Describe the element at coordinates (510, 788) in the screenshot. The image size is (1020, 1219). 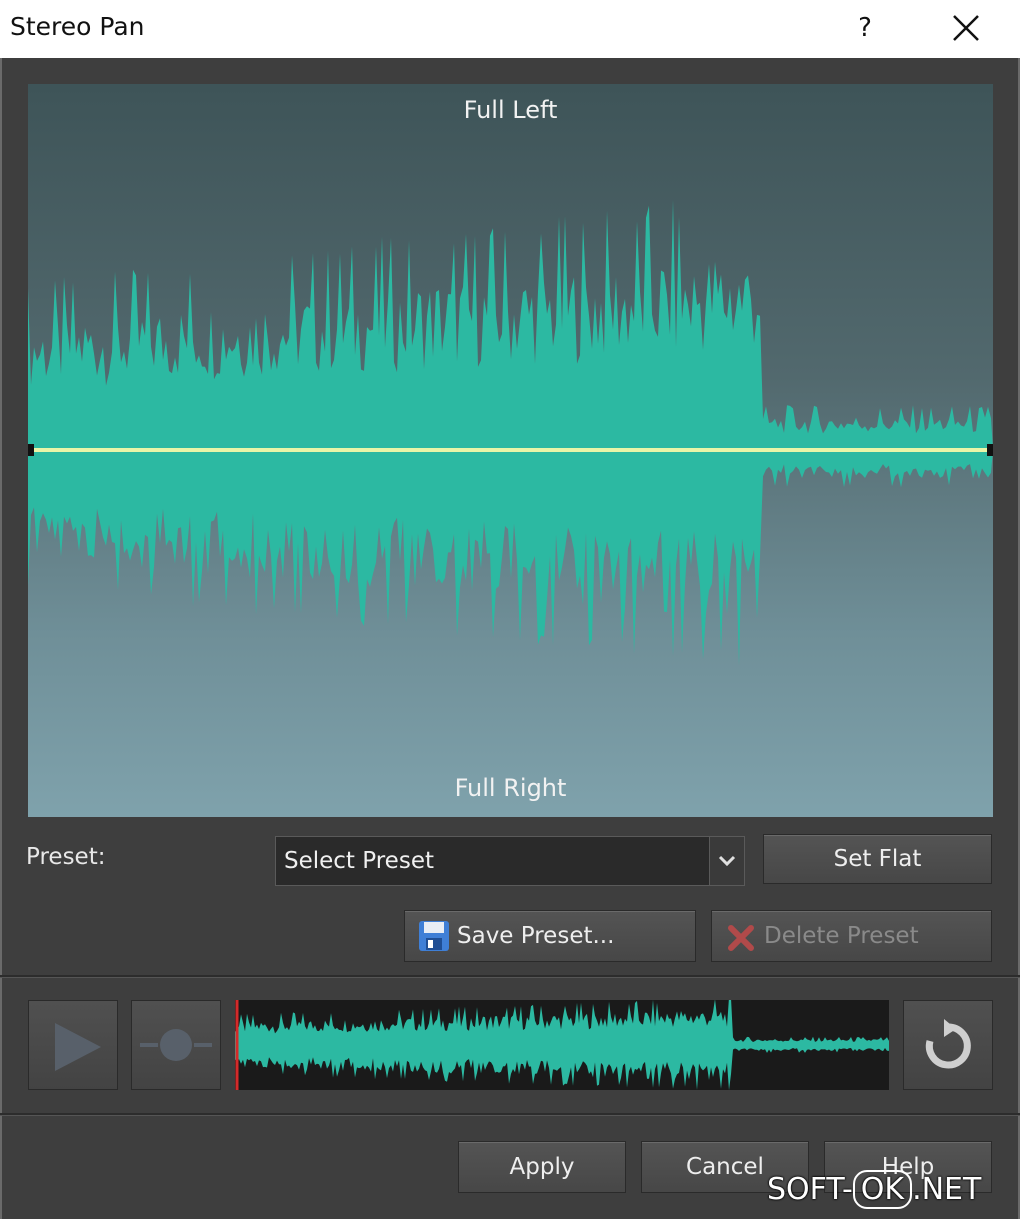
I see `full-right-label: Full Right` at that location.